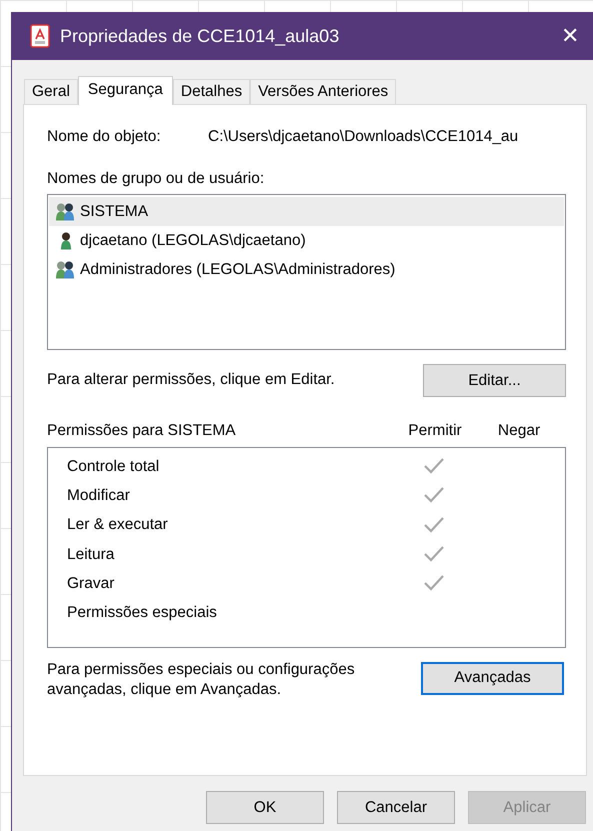 The width and height of the screenshot is (593, 831). What do you see at coordinates (125, 90) in the screenshot?
I see `tab: Segurança` at bounding box center [125, 90].